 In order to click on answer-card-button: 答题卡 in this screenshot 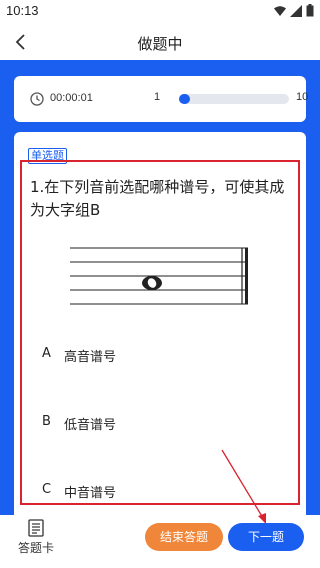, I will do `click(36, 541)`.